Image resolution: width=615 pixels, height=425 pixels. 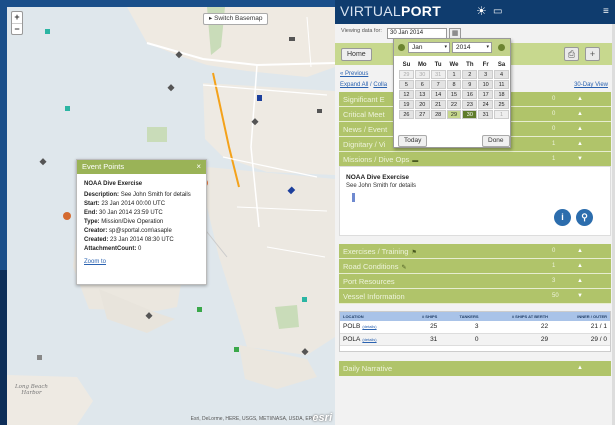 What do you see at coordinates (470, 84) in the screenshot?
I see `calendar-day: 9` at bounding box center [470, 84].